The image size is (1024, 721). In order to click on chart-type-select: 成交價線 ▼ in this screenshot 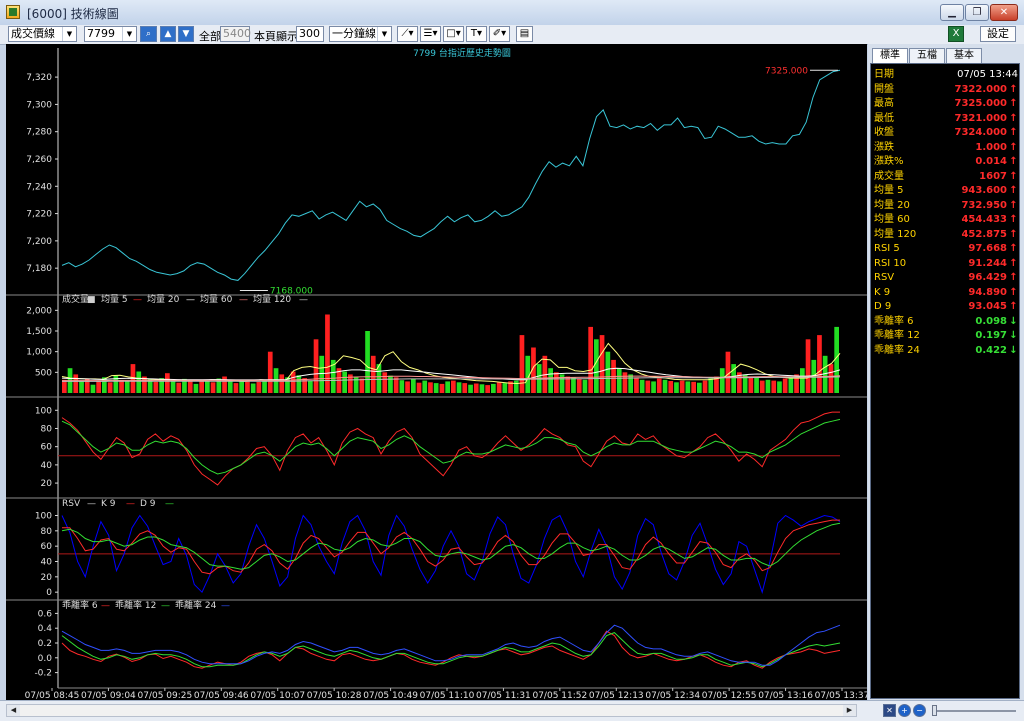, I will do `click(42, 34)`.